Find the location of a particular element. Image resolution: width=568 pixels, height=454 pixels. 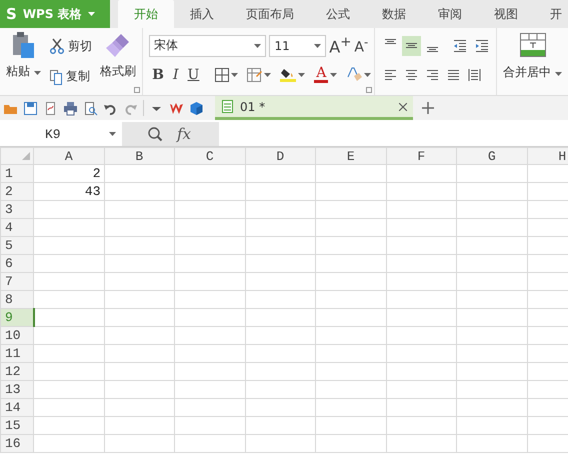

column-header: G is located at coordinates (491, 156).